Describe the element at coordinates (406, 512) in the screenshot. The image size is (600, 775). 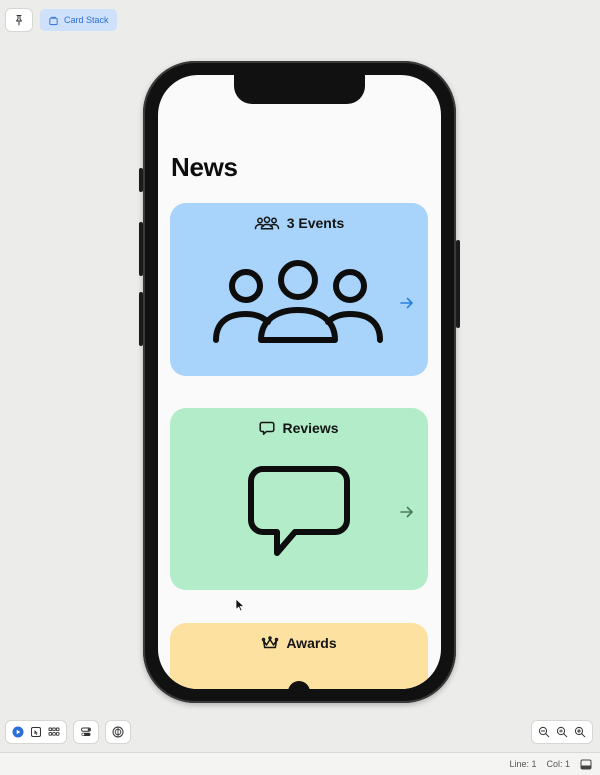
I see `reviews-arrow-icon` at that location.